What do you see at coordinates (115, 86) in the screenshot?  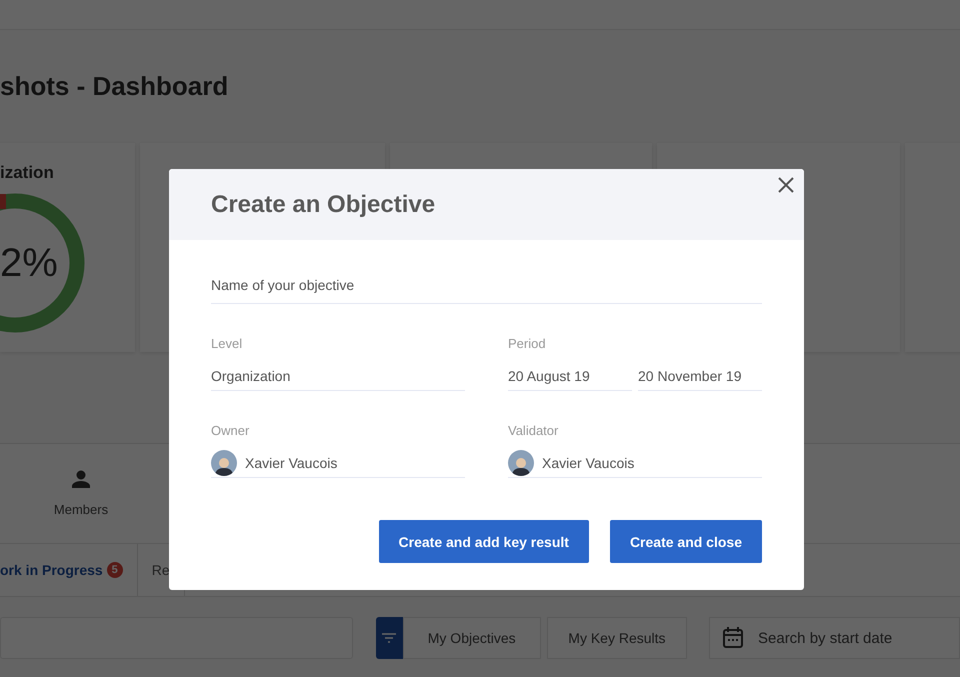 I see `page-title: shots - Dashboard` at bounding box center [115, 86].